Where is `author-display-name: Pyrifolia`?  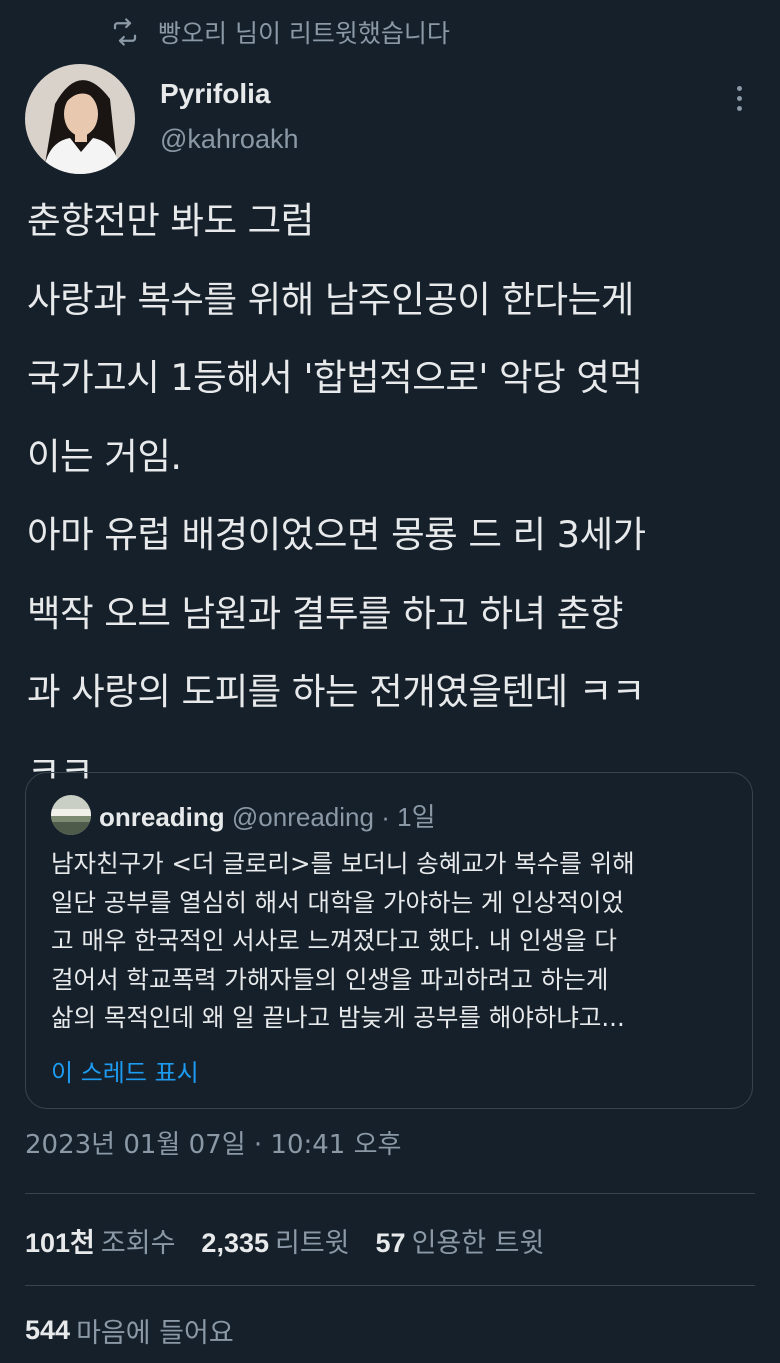
author-display-name: Pyrifolia is located at coordinates (215, 94).